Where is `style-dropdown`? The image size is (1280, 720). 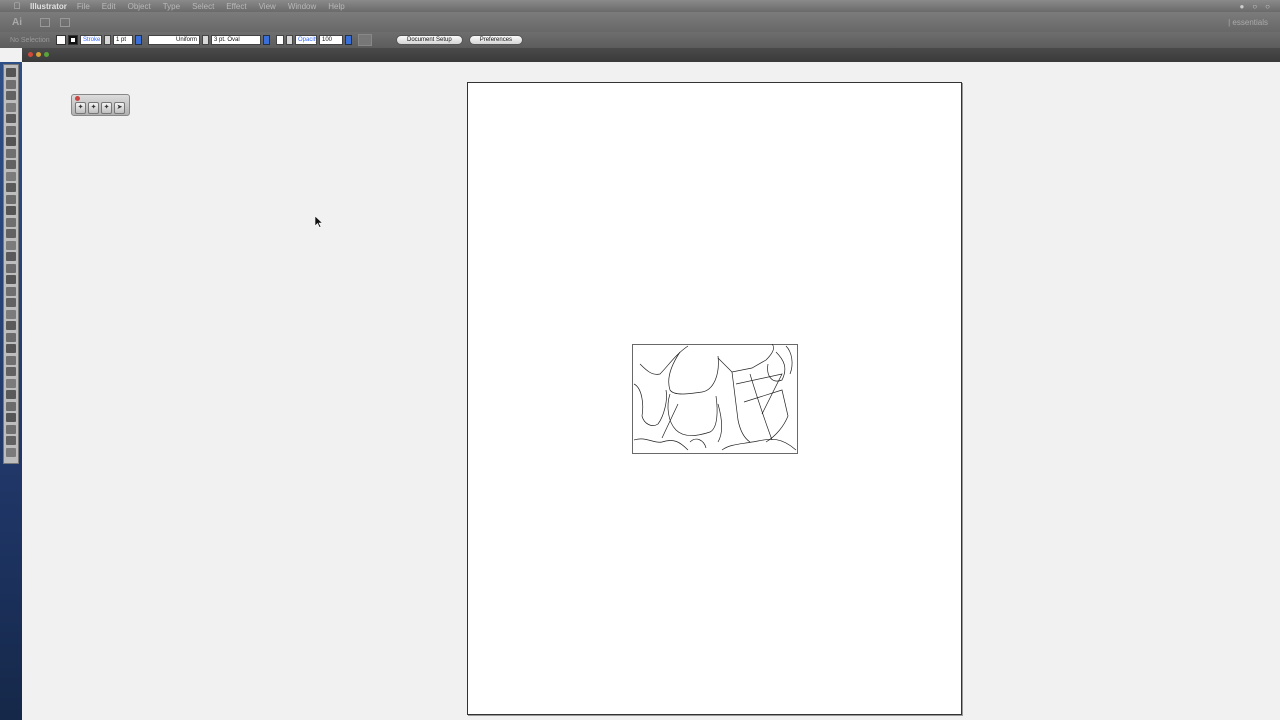 style-dropdown is located at coordinates (289, 40).